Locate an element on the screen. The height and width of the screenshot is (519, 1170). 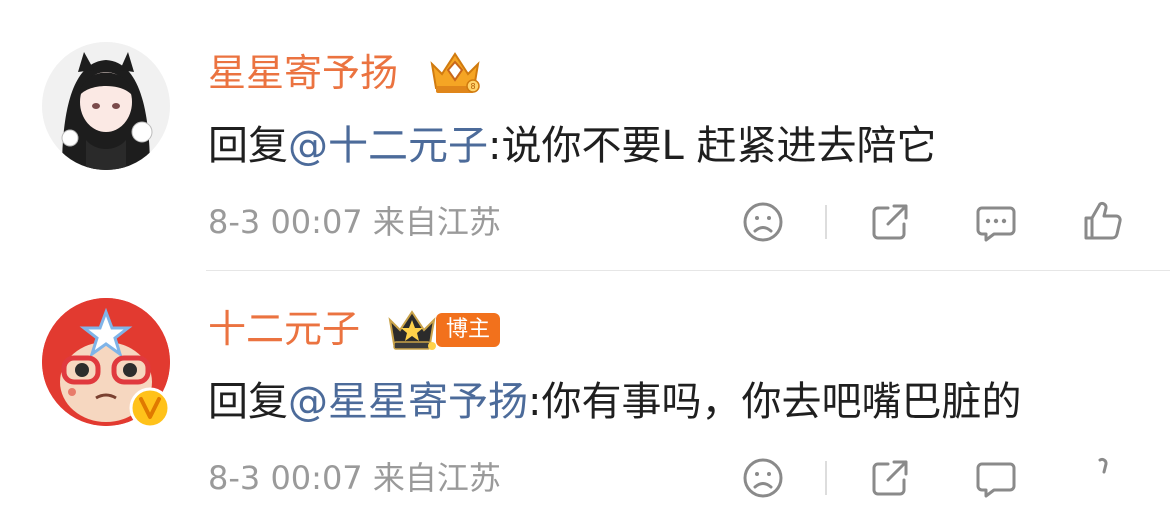
mention-link: @星星寄予扬 is located at coordinates (408, 402).